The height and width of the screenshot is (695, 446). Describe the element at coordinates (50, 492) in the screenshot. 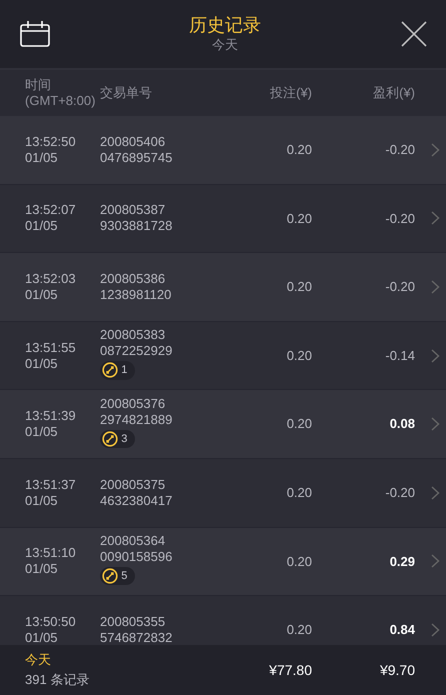

I see `time-cell-text: 13:51:37 01/05` at that location.